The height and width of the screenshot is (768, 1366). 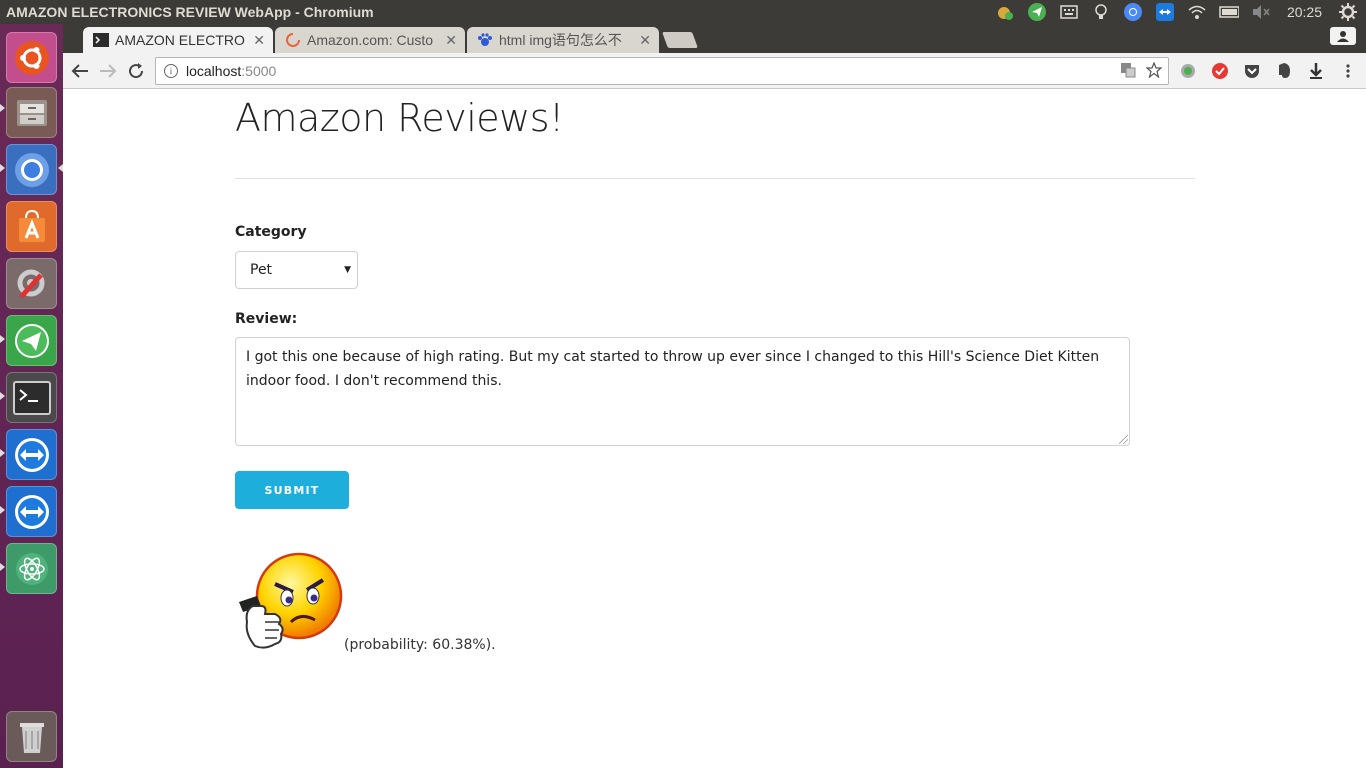 What do you see at coordinates (1005, 12) in the screenshot?
I see `update-icon` at bounding box center [1005, 12].